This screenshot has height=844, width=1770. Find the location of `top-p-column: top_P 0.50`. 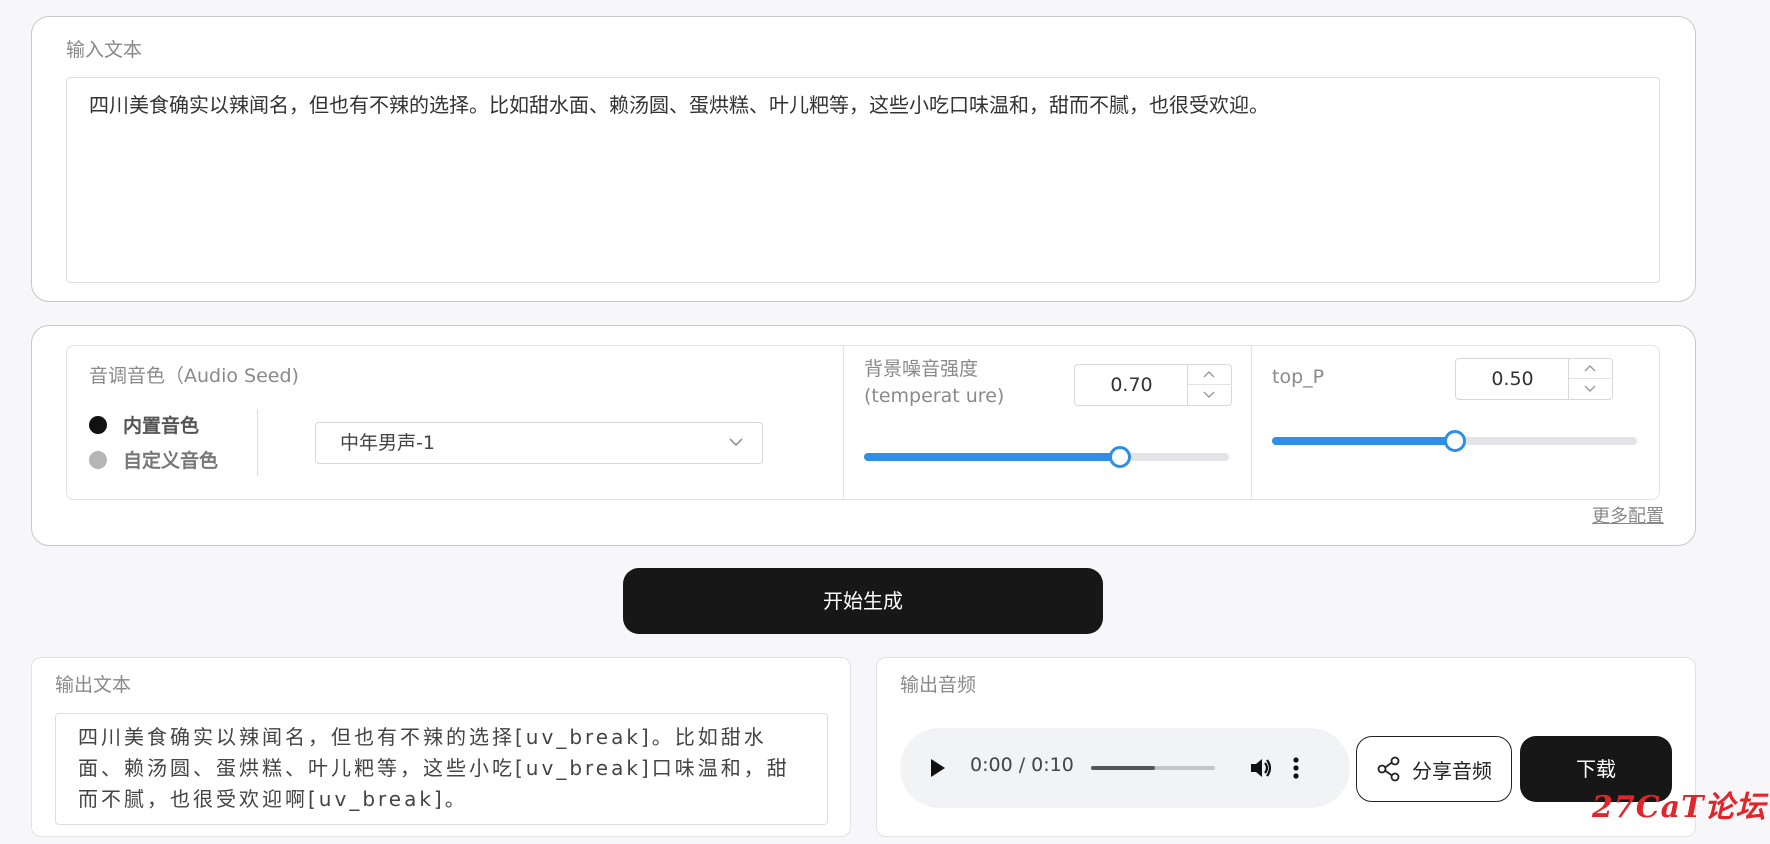

top-p-column: top_P 0.50 is located at coordinates (1456, 422).